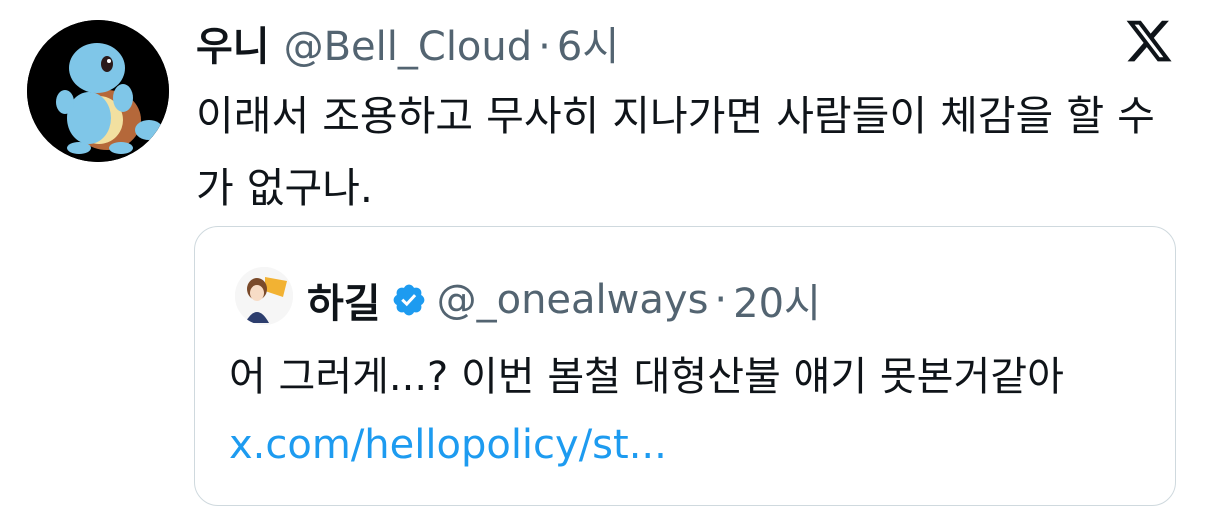  Describe the element at coordinates (344, 300) in the screenshot. I see `quoted-author-name: 하길` at that location.